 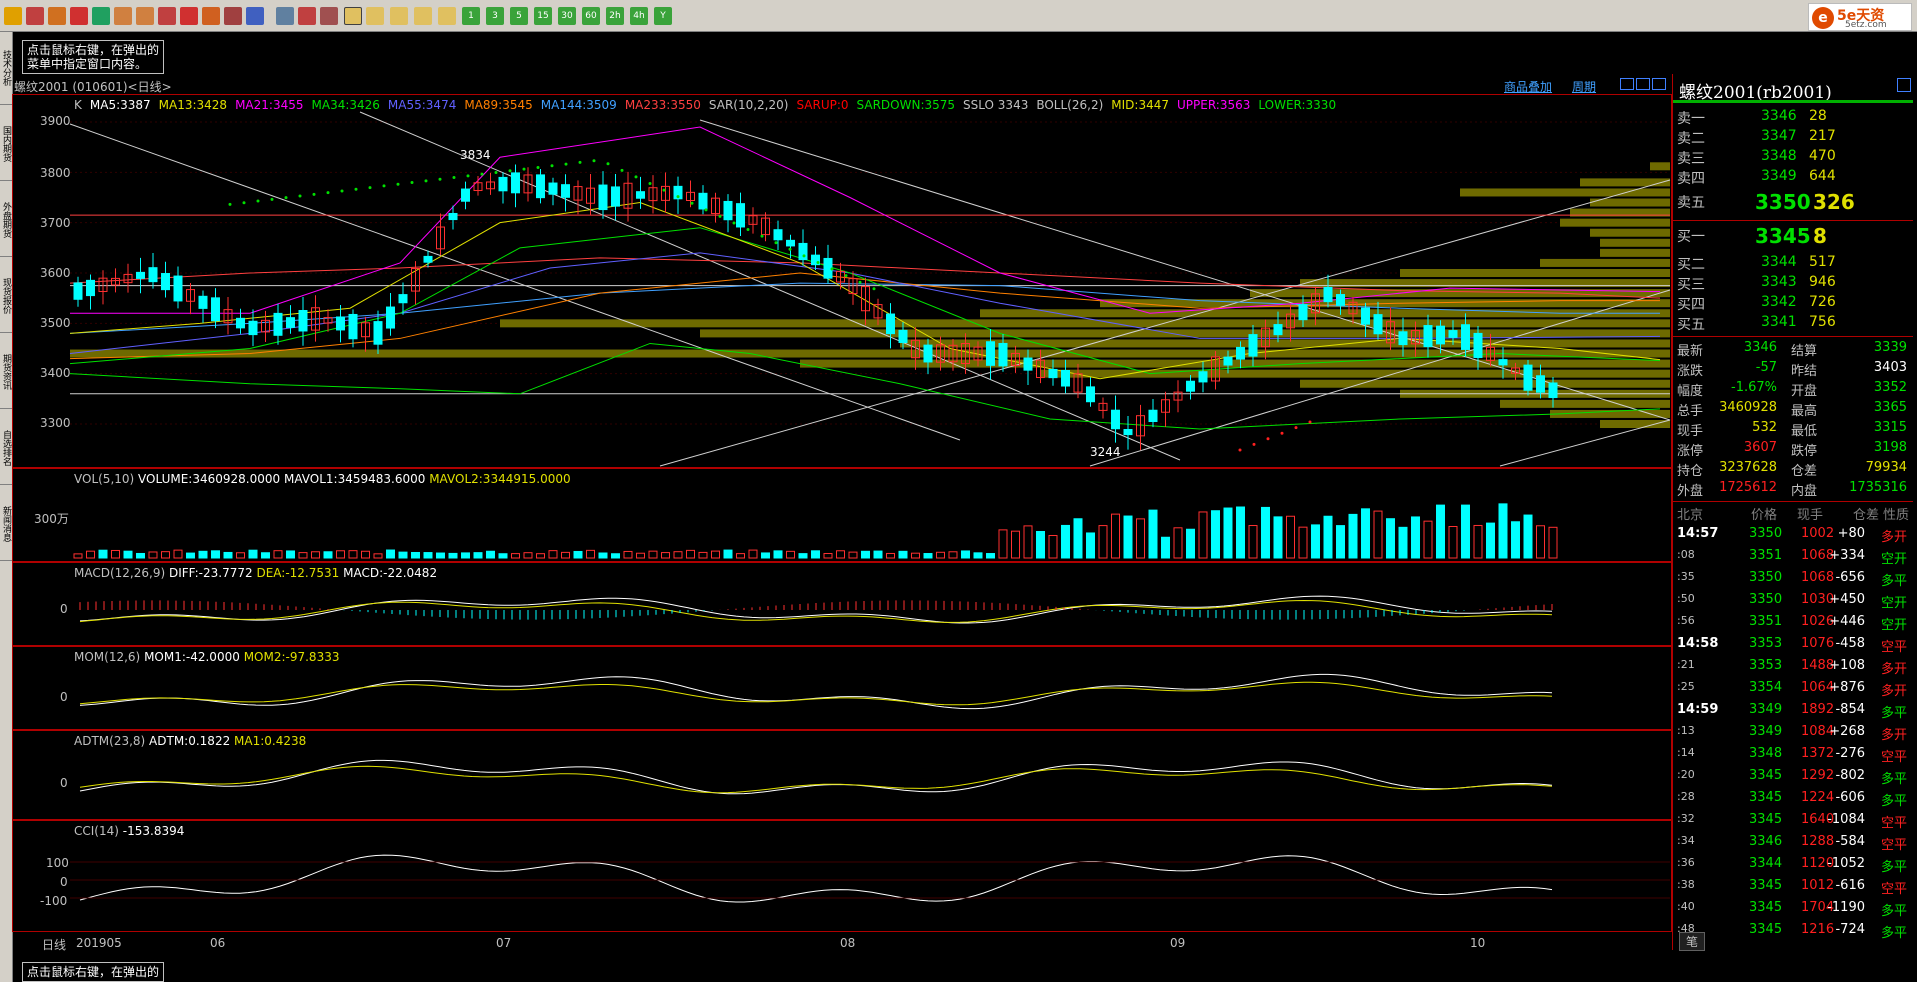 What do you see at coordinates (1793, 158) in the screenshot?
I see `ask-row: 卖三 3348 470` at bounding box center [1793, 158].